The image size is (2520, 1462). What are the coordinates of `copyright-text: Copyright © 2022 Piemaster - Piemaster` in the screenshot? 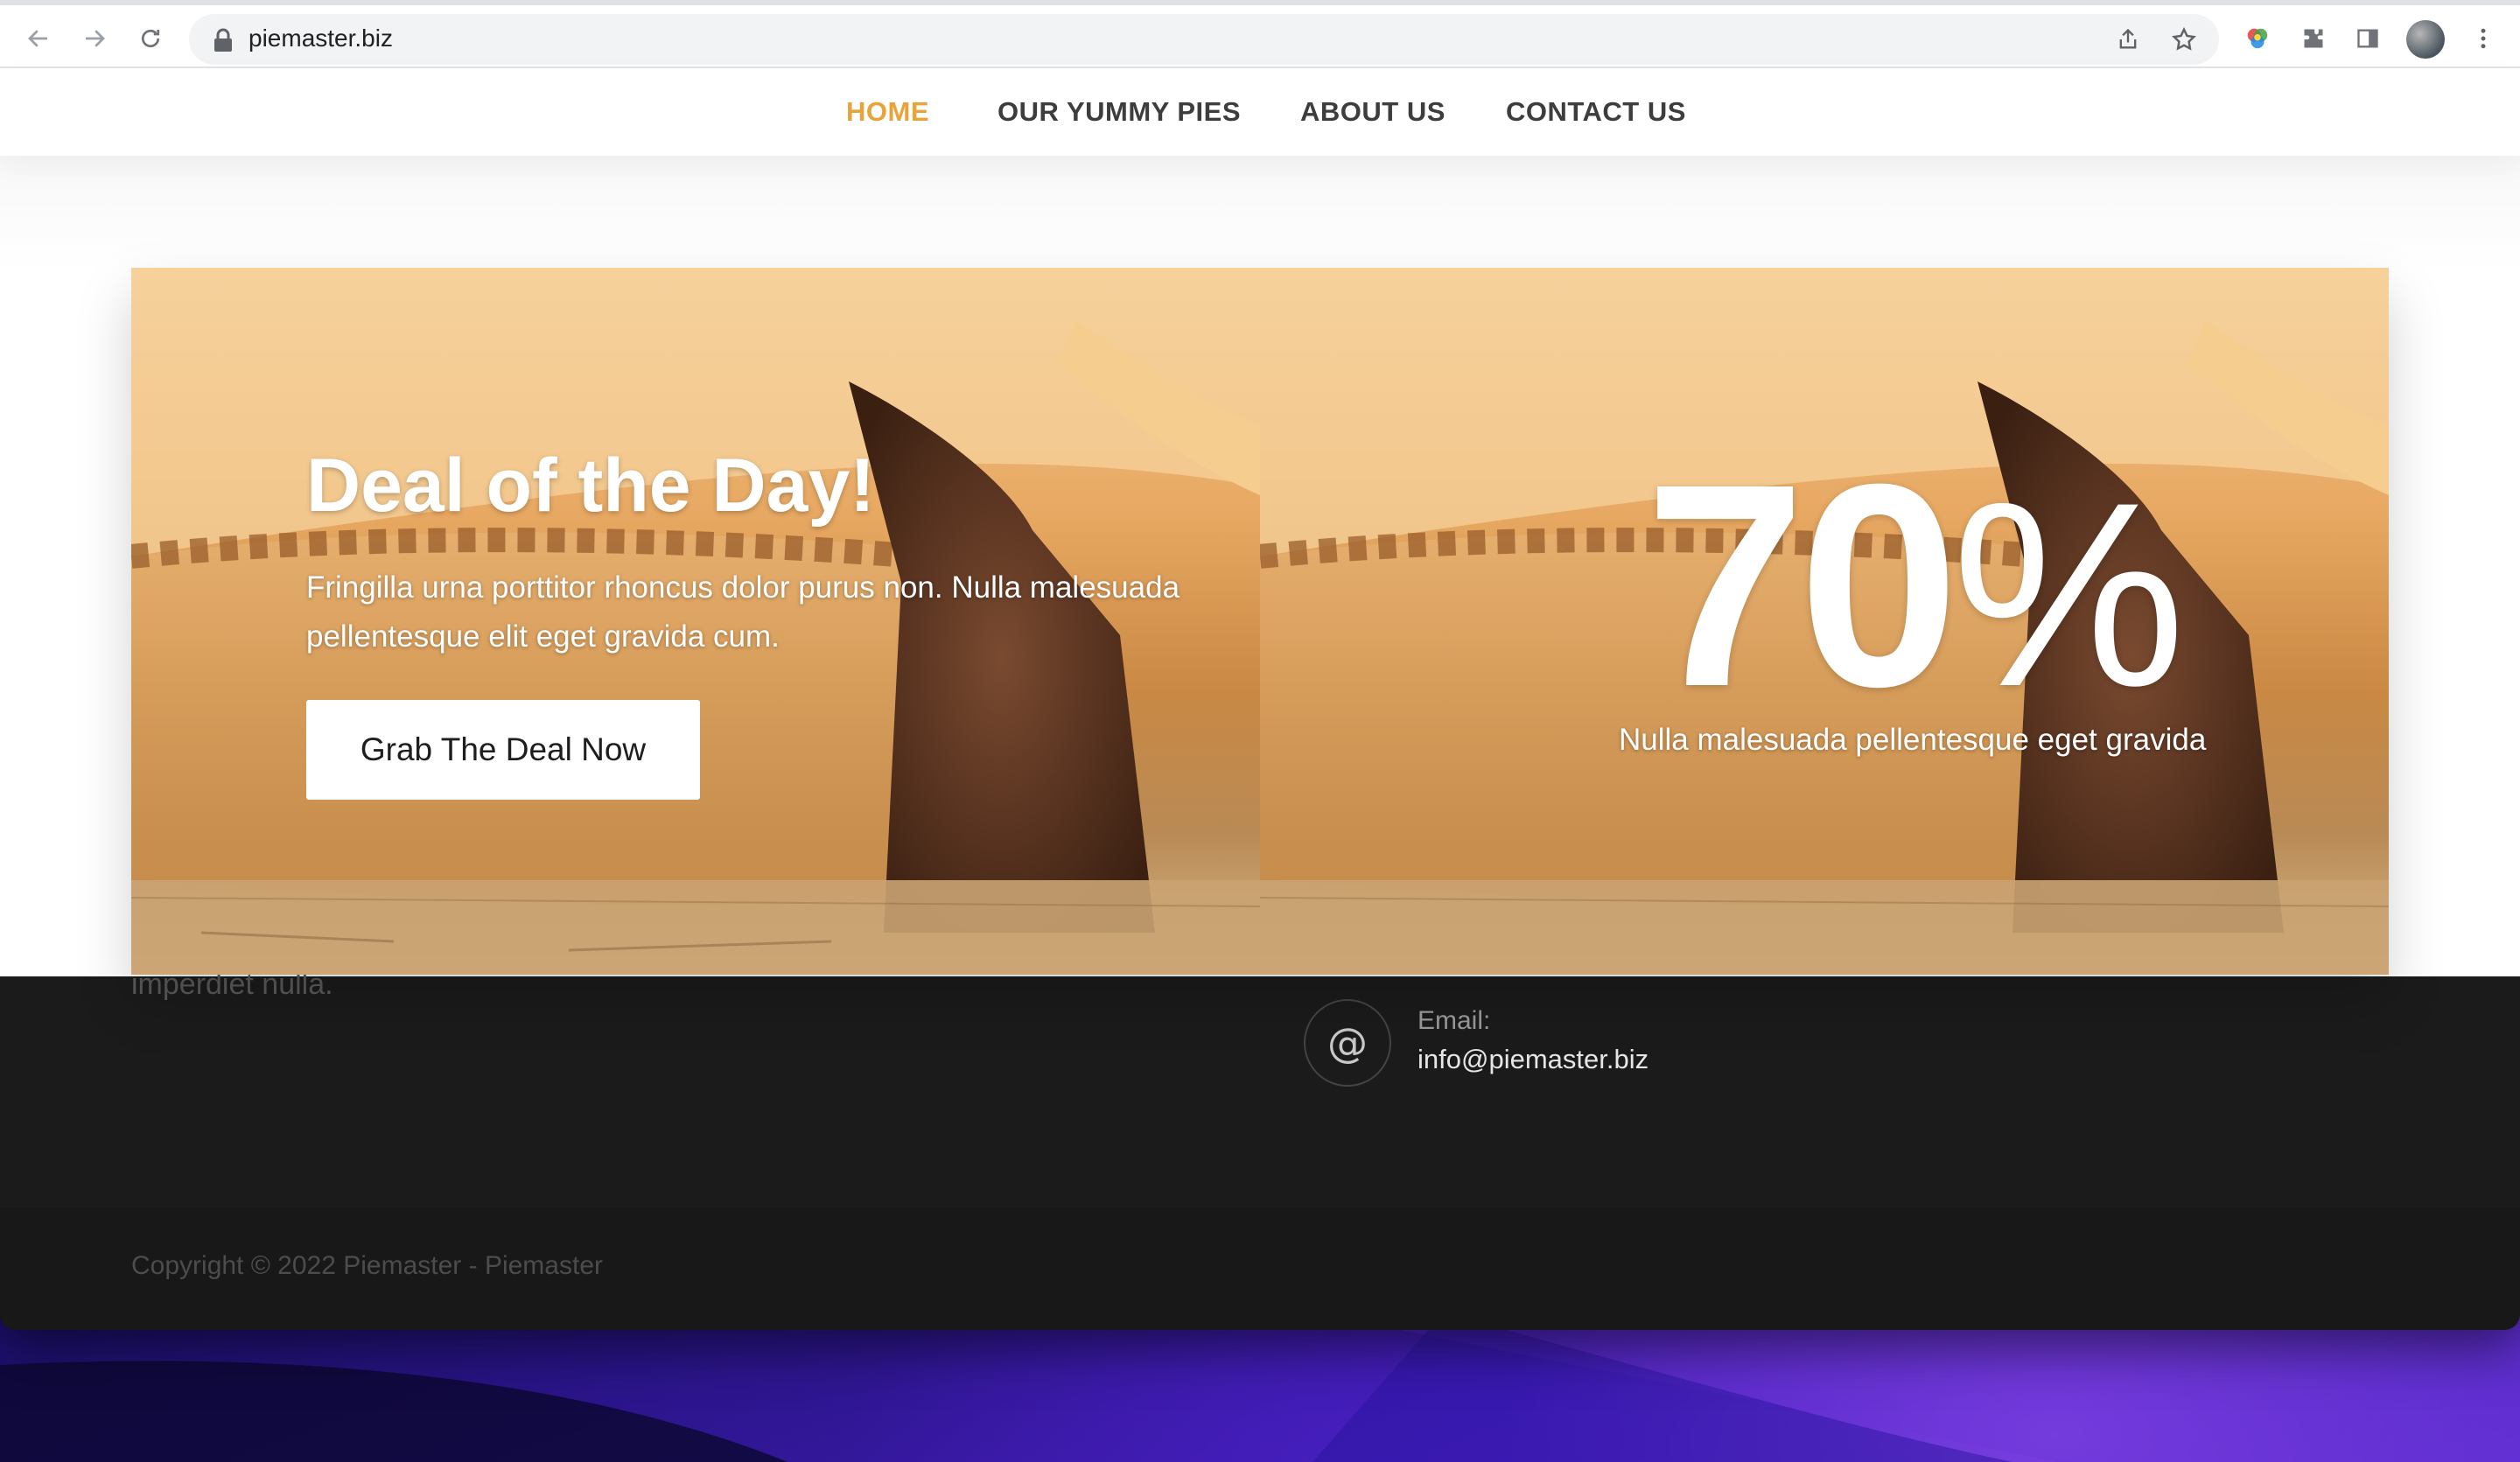 It's located at (367, 1265).